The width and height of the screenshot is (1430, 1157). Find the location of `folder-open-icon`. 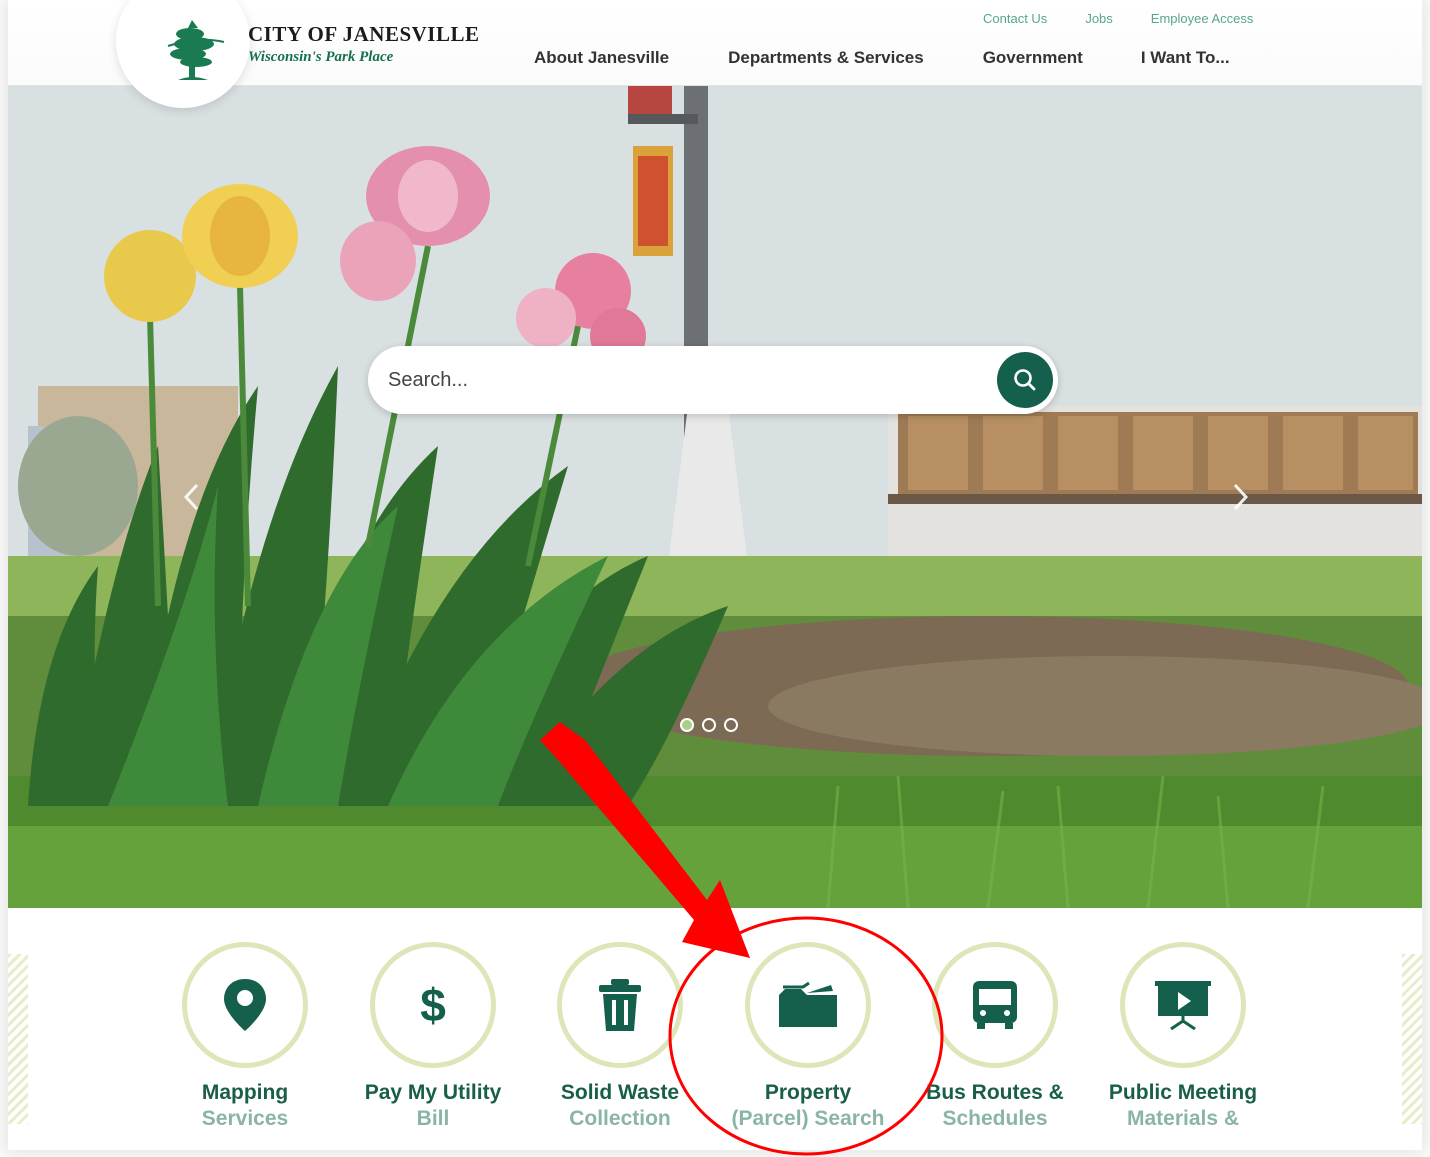

folder-open-icon is located at coordinates (808, 1004).